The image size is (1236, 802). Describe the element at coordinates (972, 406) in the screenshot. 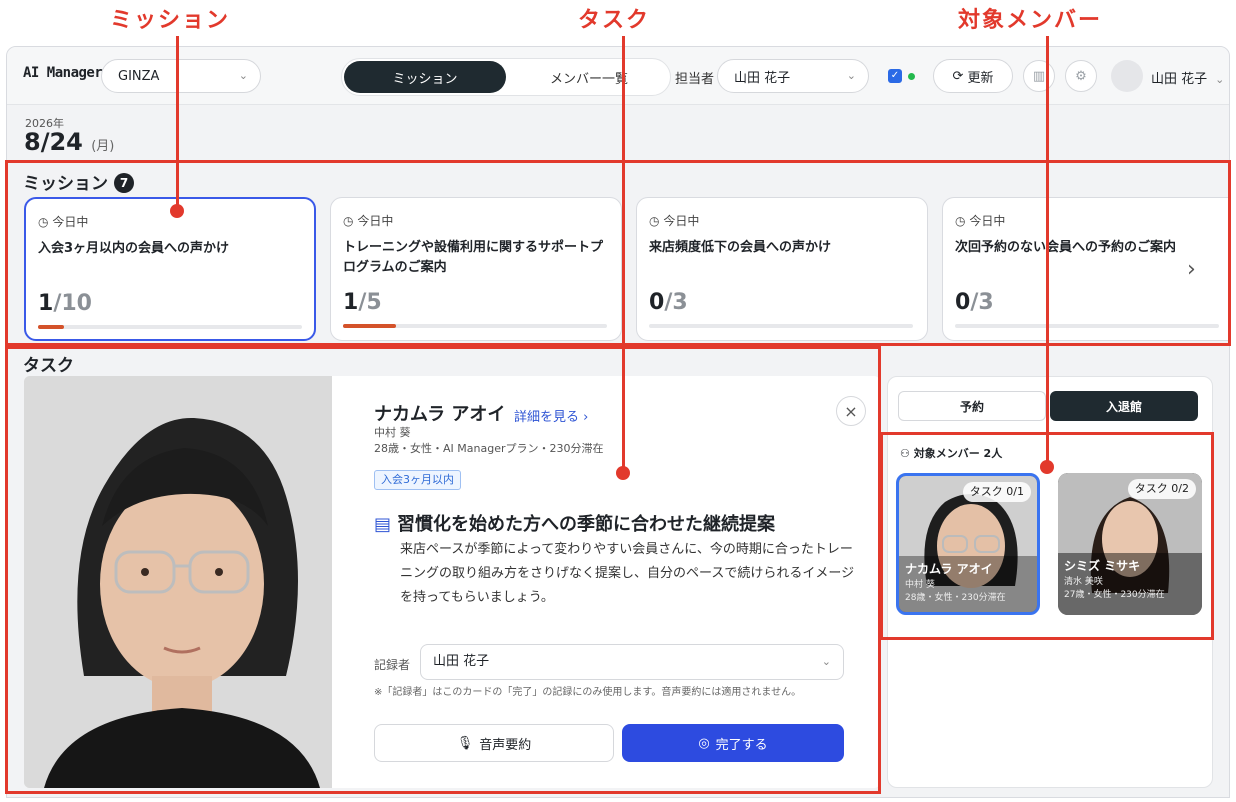

I see `tab-reservation: 予約` at that location.